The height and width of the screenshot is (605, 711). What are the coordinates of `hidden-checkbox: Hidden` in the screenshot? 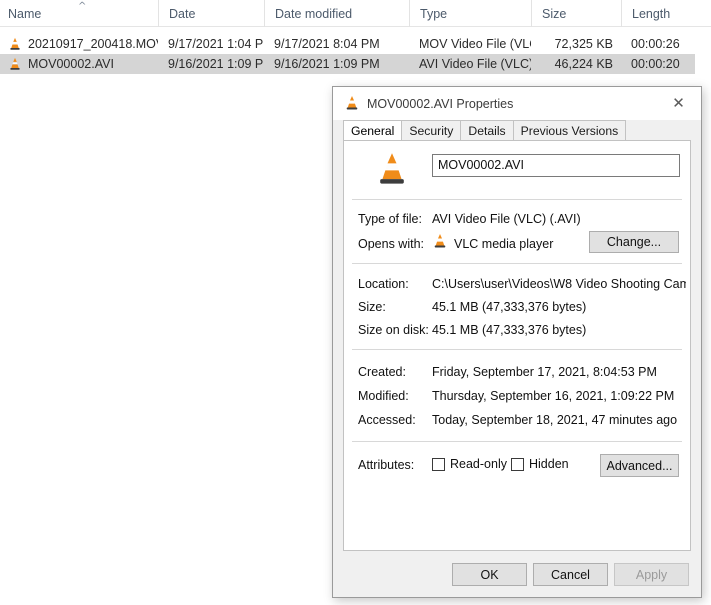 It's located at (540, 464).